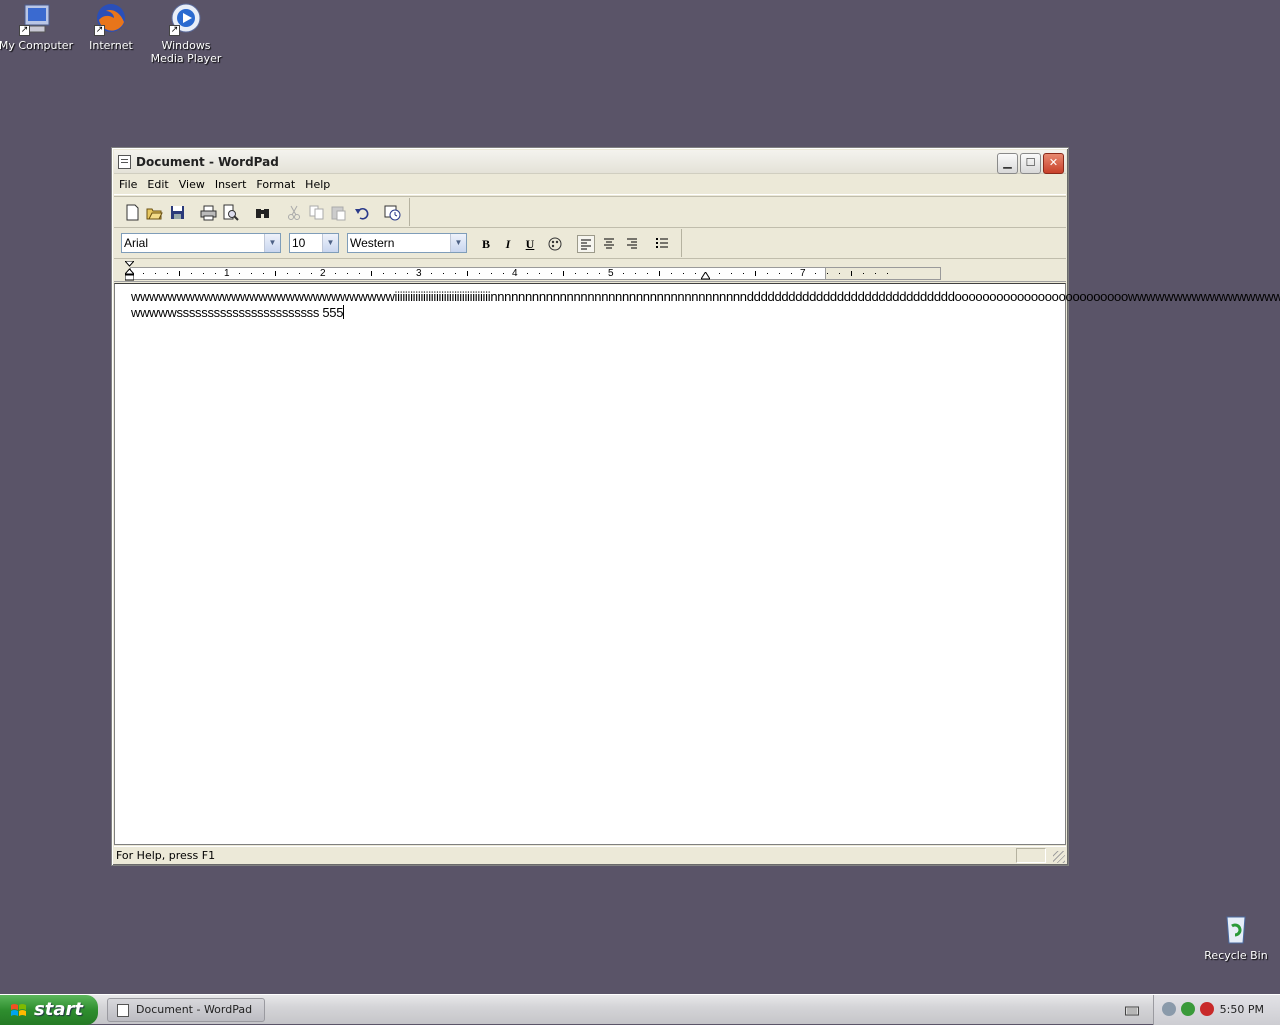 Image resolution: width=1280 pixels, height=1025 pixels. I want to click on paste-icon, so click(338, 212).